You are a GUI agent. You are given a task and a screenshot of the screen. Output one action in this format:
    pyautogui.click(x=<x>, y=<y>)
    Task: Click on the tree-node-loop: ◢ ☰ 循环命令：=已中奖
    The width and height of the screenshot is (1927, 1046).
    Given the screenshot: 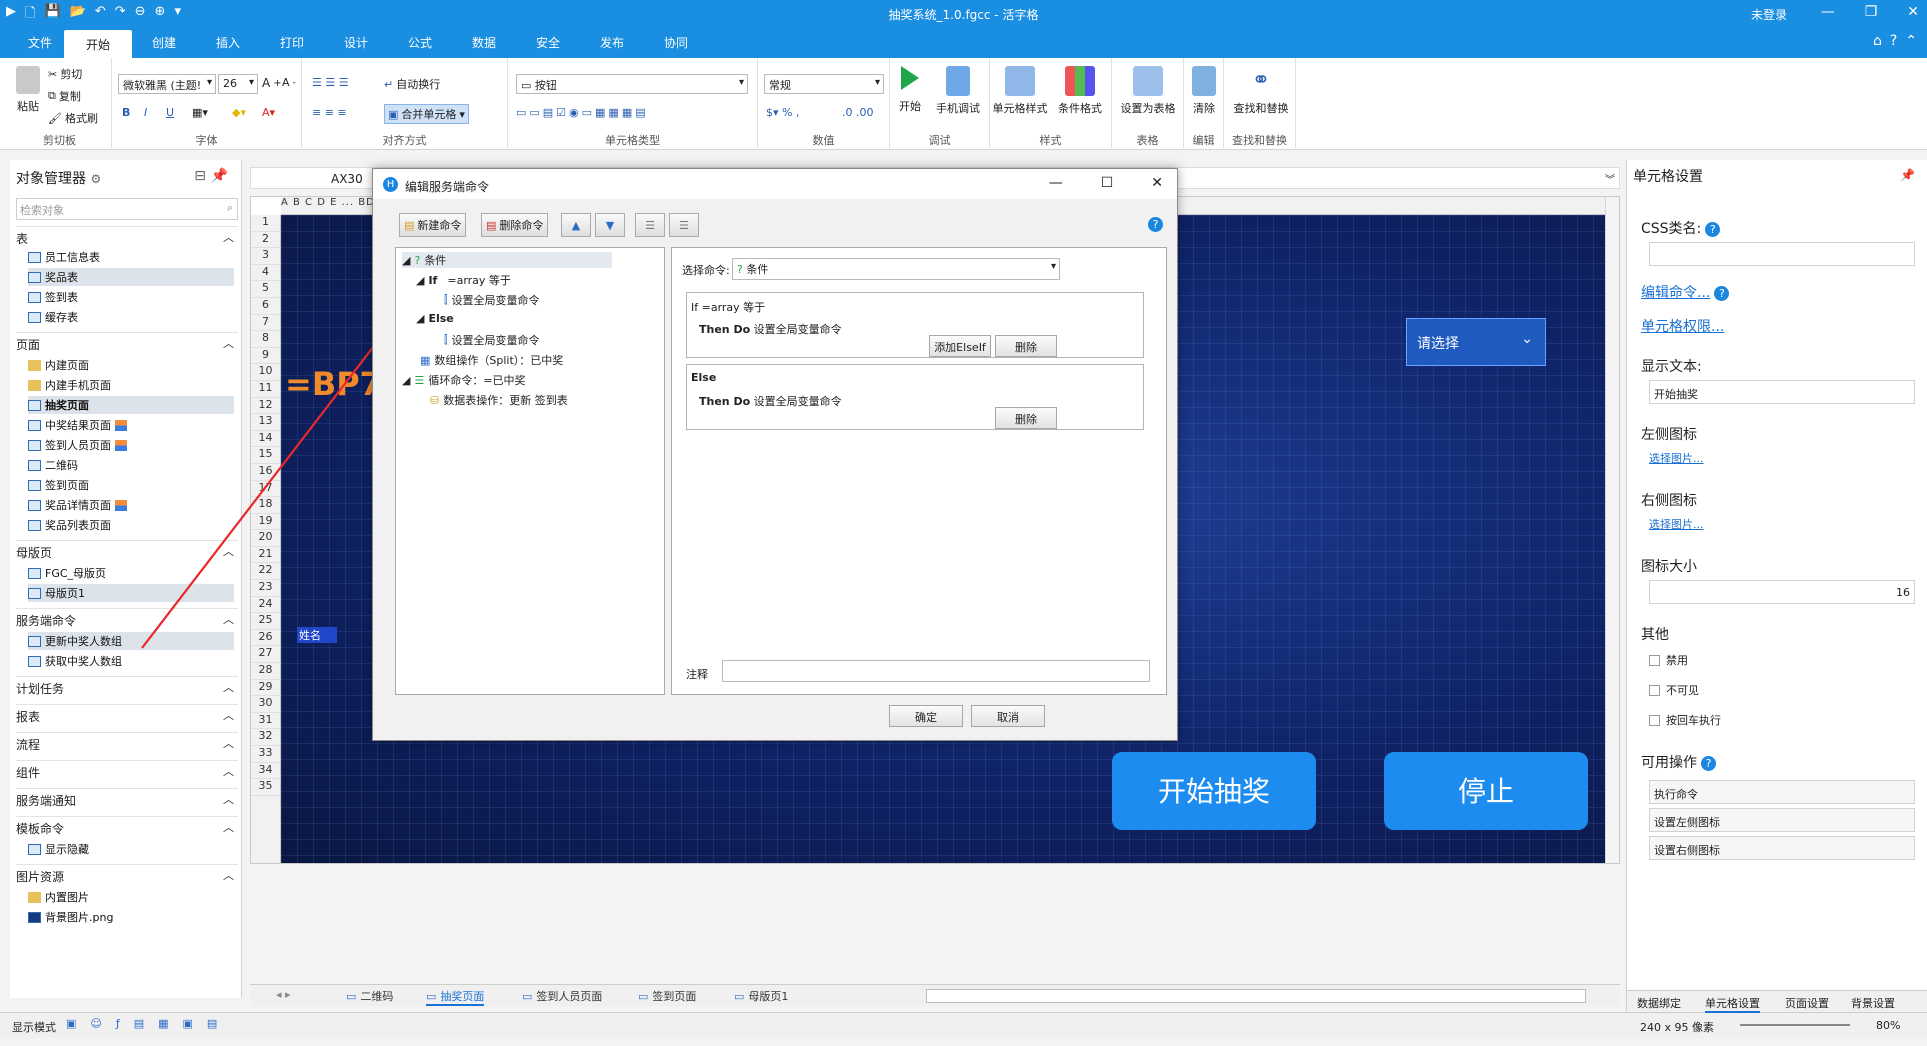 What is the action you would take?
    pyautogui.click(x=464, y=380)
    